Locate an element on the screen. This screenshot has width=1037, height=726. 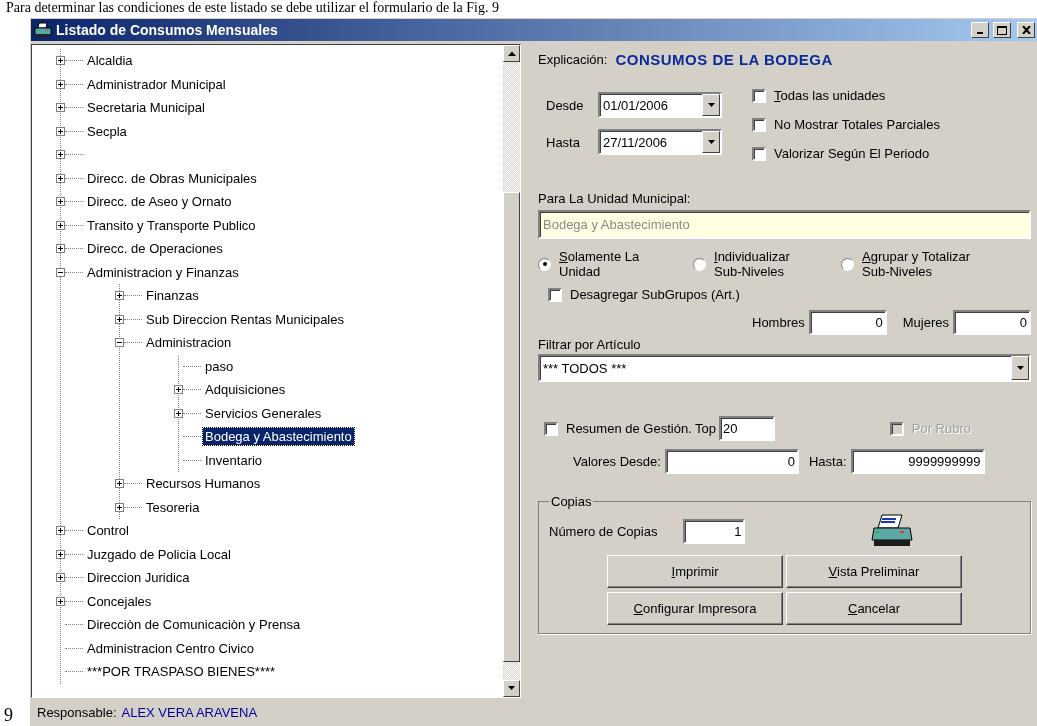
explanation-label: Explicación: is located at coordinates (573, 59).